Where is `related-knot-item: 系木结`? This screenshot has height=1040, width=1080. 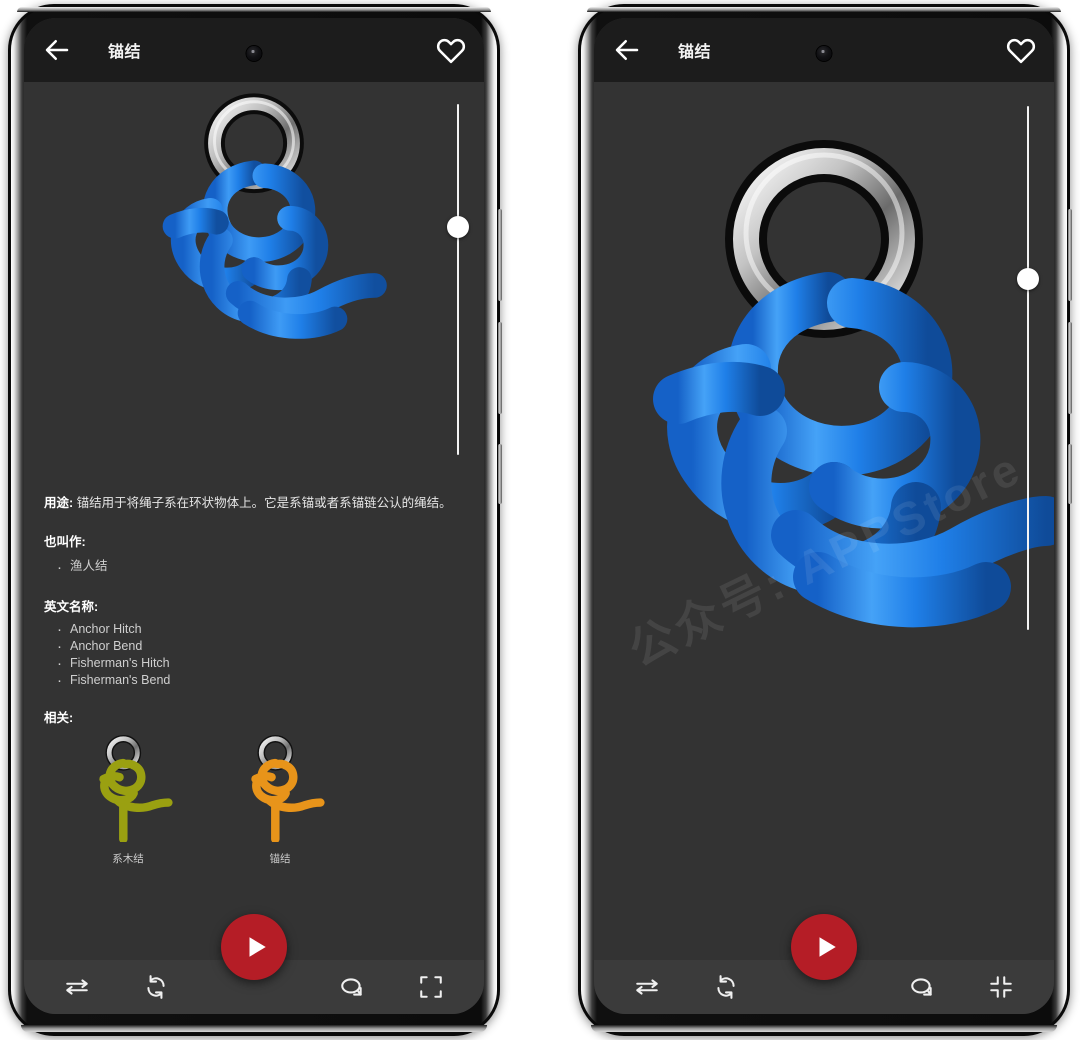 related-knot-item: 系木结 is located at coordinates (128, 801).